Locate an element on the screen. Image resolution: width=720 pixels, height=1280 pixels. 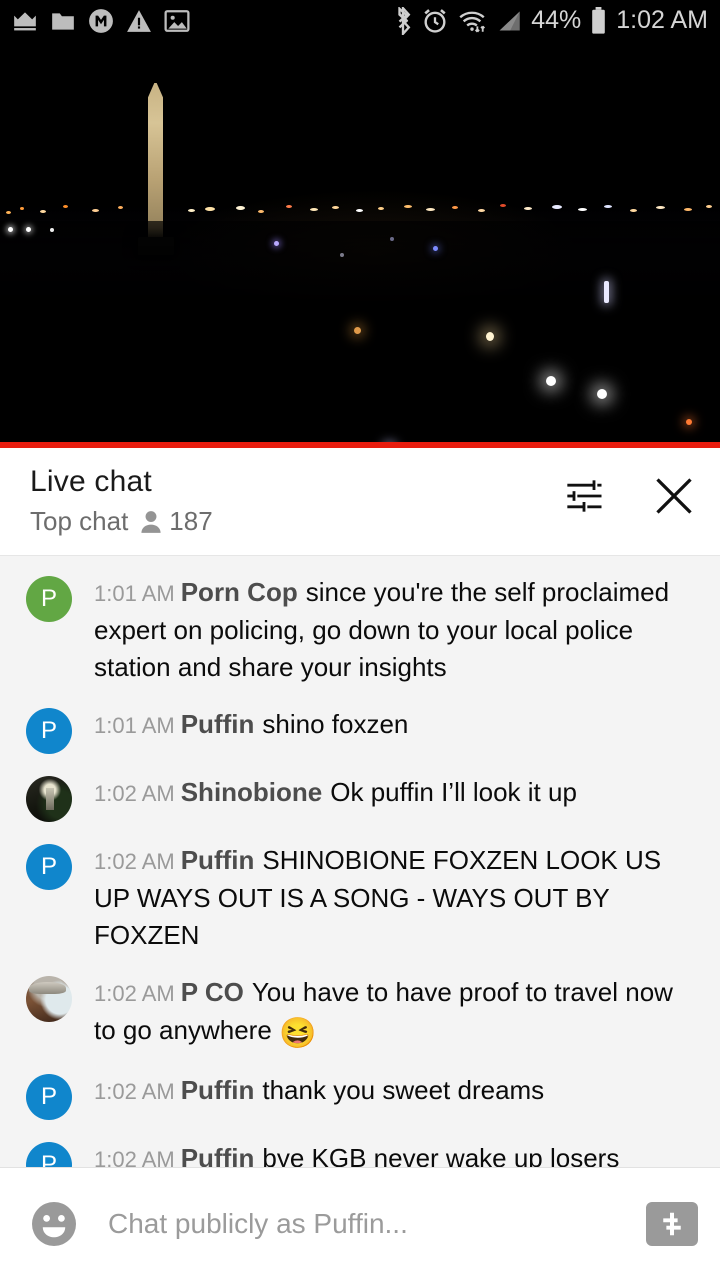
chat-input is located at coordinates (377, 1224).